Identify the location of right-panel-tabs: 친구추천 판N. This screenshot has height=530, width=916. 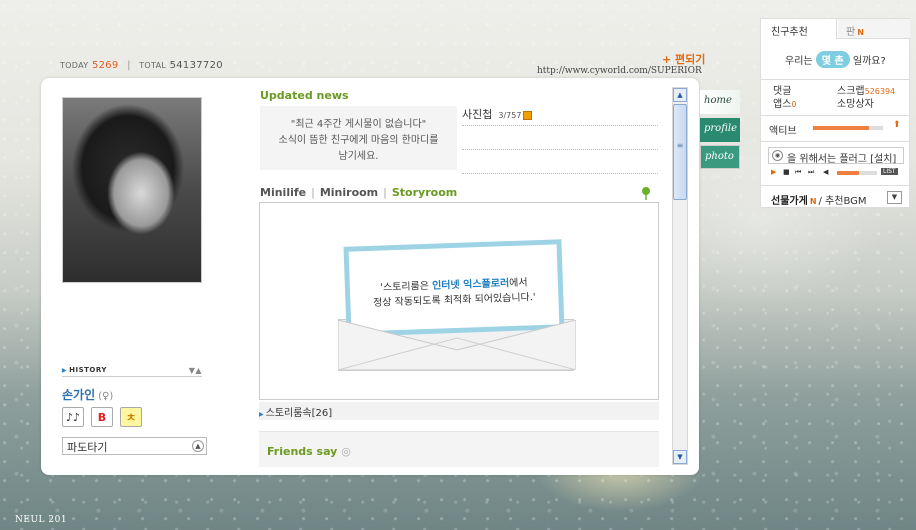
(835, 29).